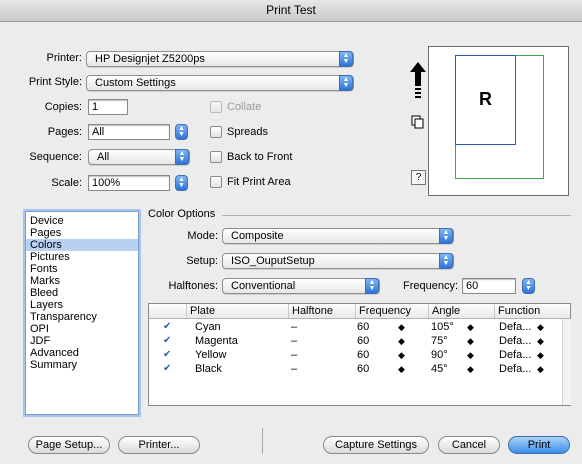 This screenshot has width=582, height=464. What do you see at coordinates (539, 445) in the screenshot?
I see `print-button: Print` at bounding box center [539, 445].